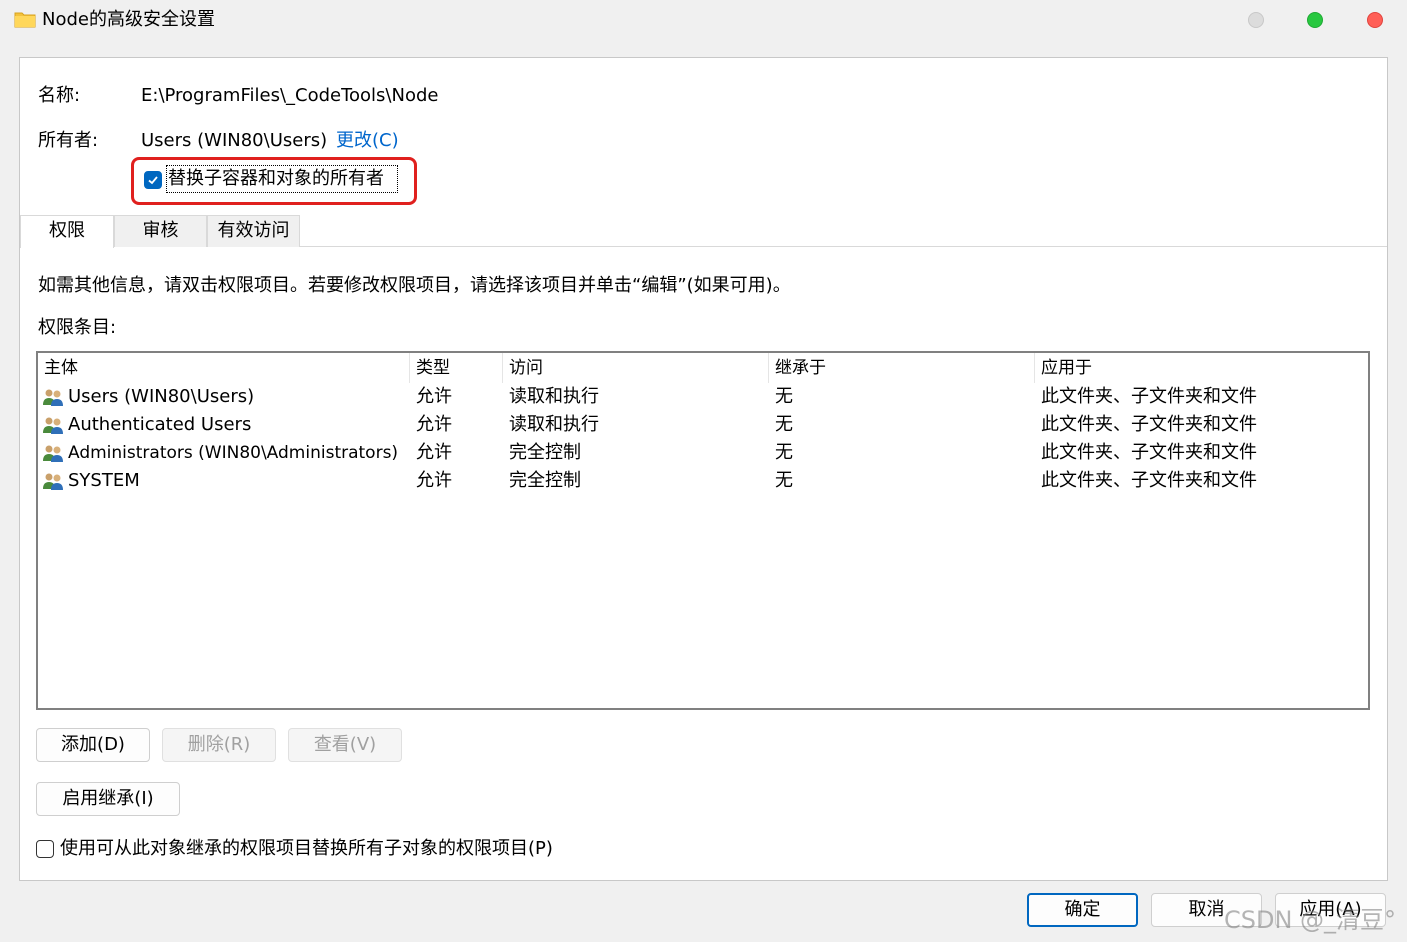 The image size is (1407, 942). What do you see at coordinates (290, 95) in the screenshot?
I see `name-value: E:\ProgramFiles\_CodeTools\Node` at bounding box center [290, 95].